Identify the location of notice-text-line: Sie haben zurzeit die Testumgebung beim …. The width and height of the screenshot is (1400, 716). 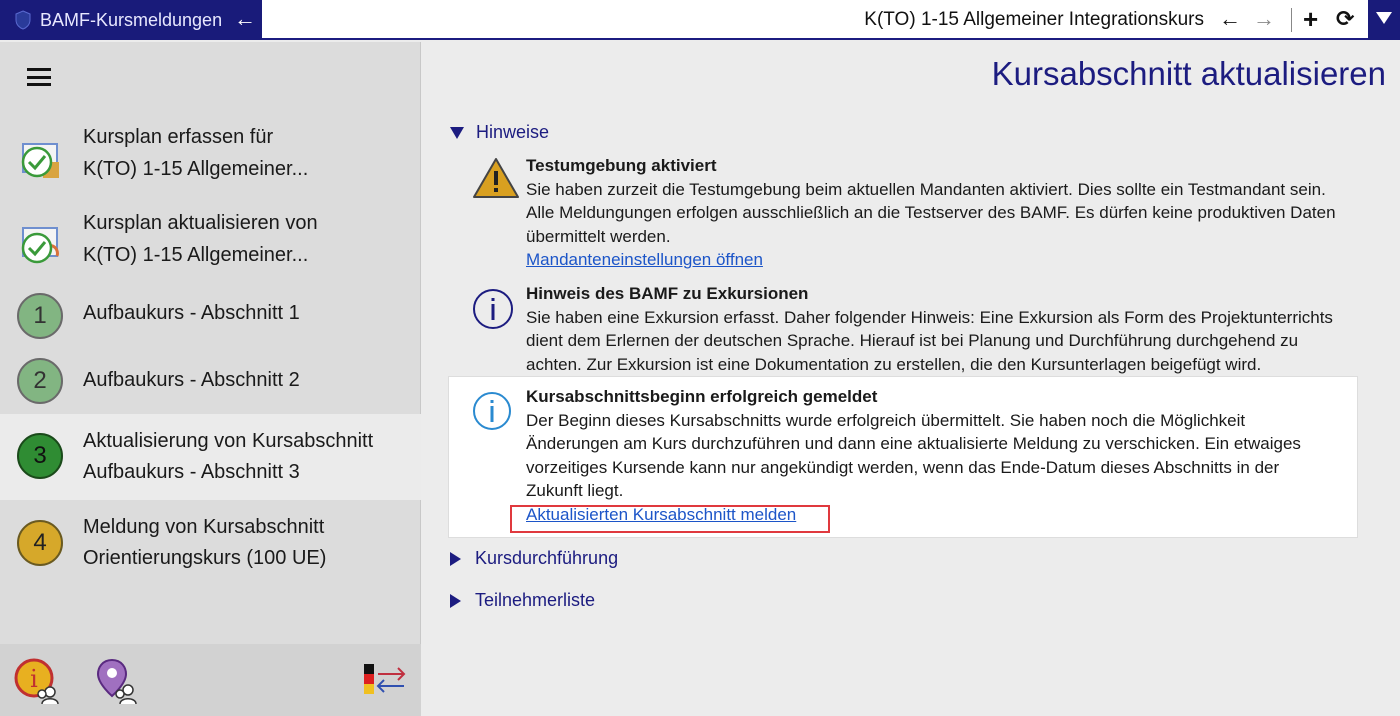
(926, 189).